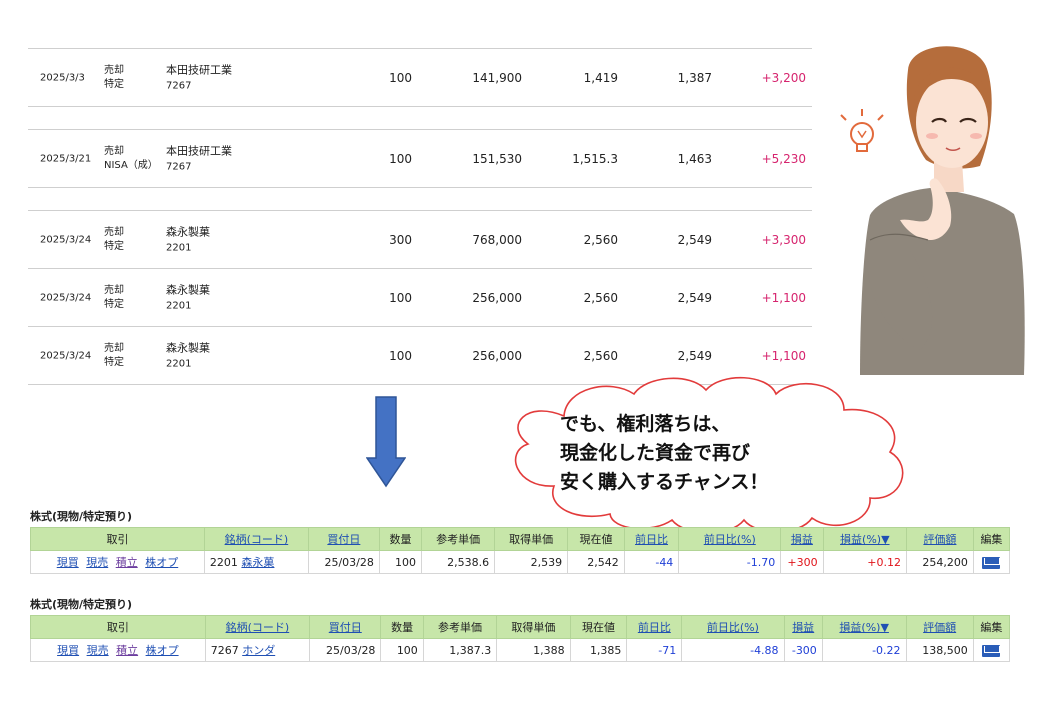 The image size is (1040, 720). I want to click on profit-loss: +1,100, so click(783, 297).